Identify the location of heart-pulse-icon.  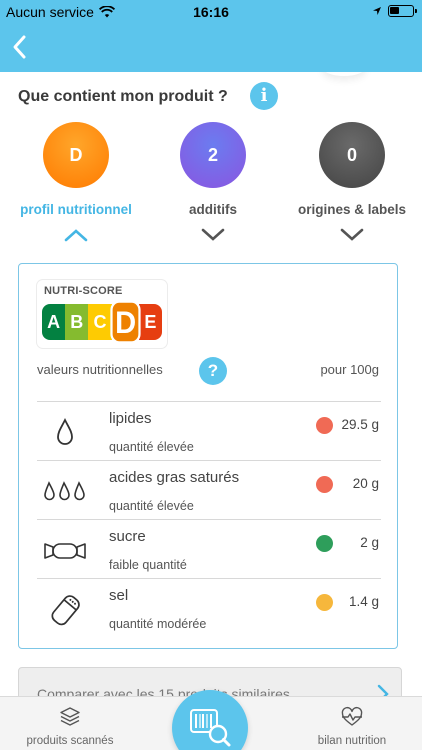
(352, 716).